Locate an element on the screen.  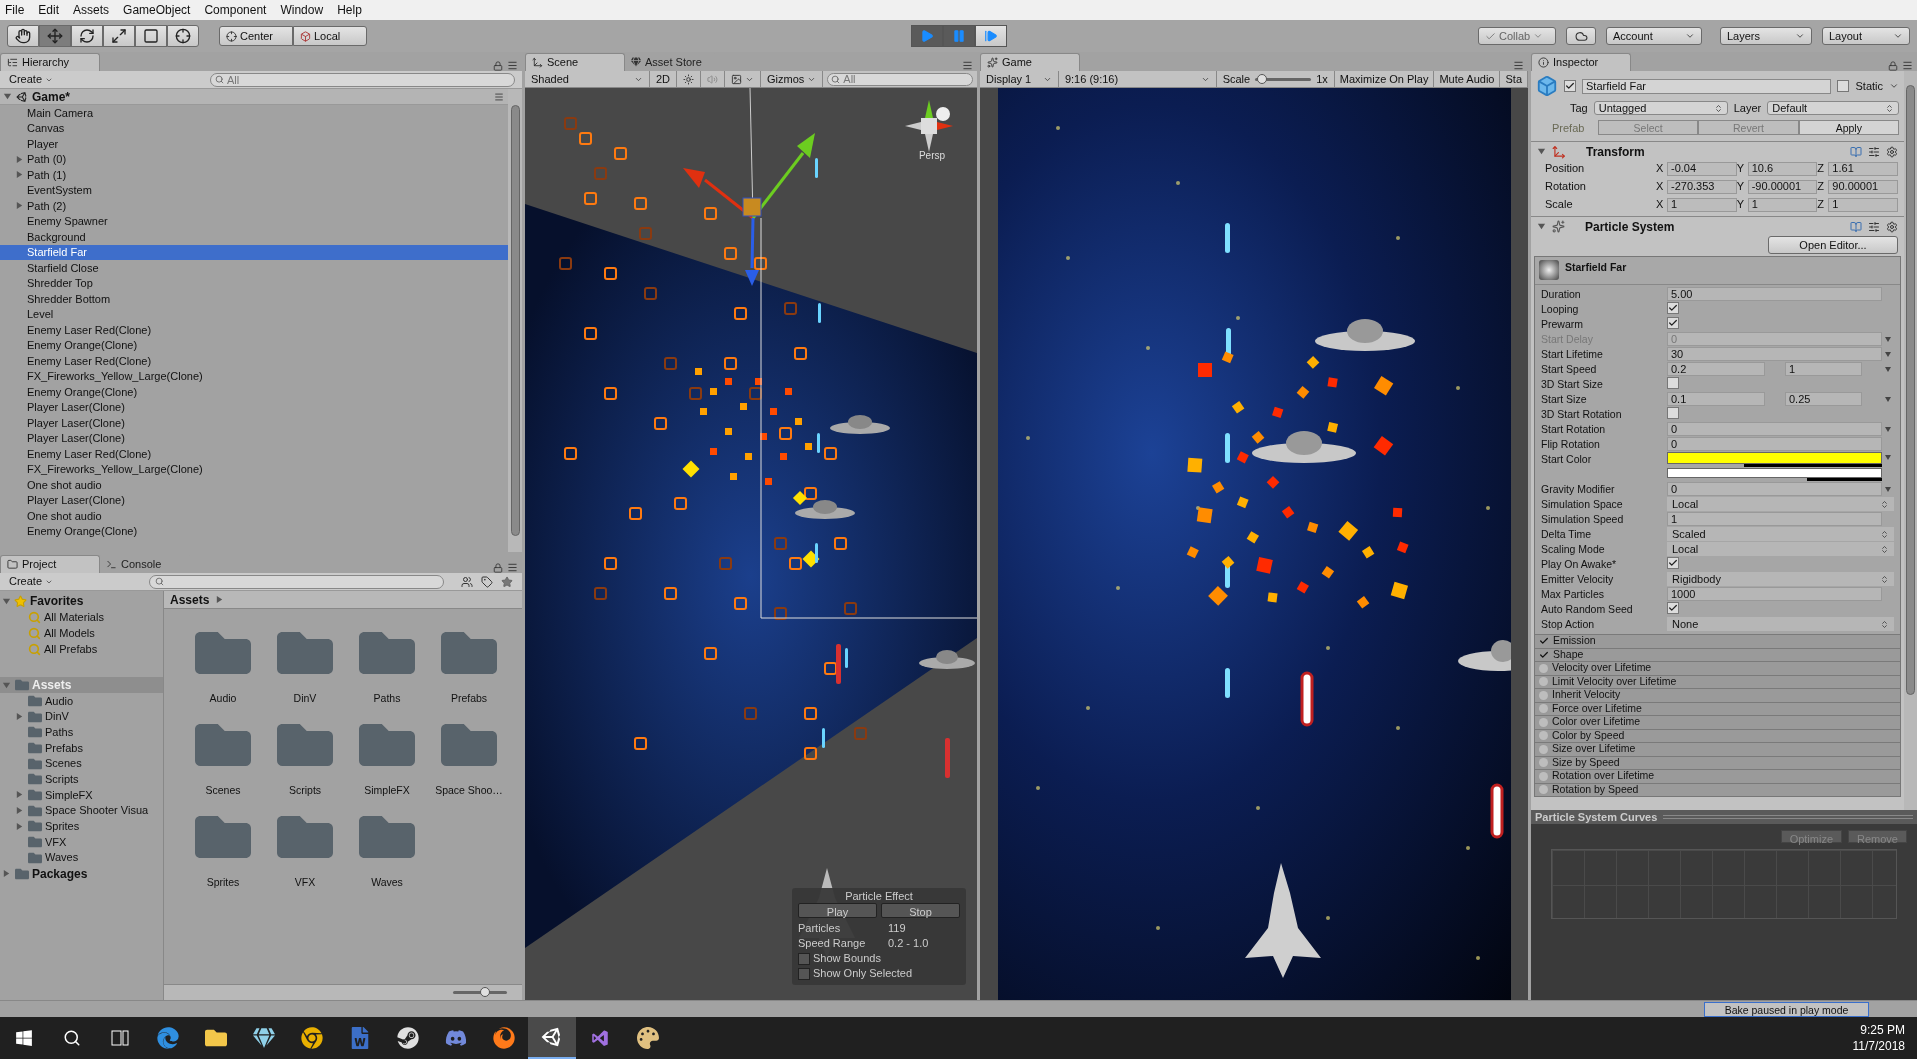
account-dropdown: Account is located at coordinates (1654, 36).